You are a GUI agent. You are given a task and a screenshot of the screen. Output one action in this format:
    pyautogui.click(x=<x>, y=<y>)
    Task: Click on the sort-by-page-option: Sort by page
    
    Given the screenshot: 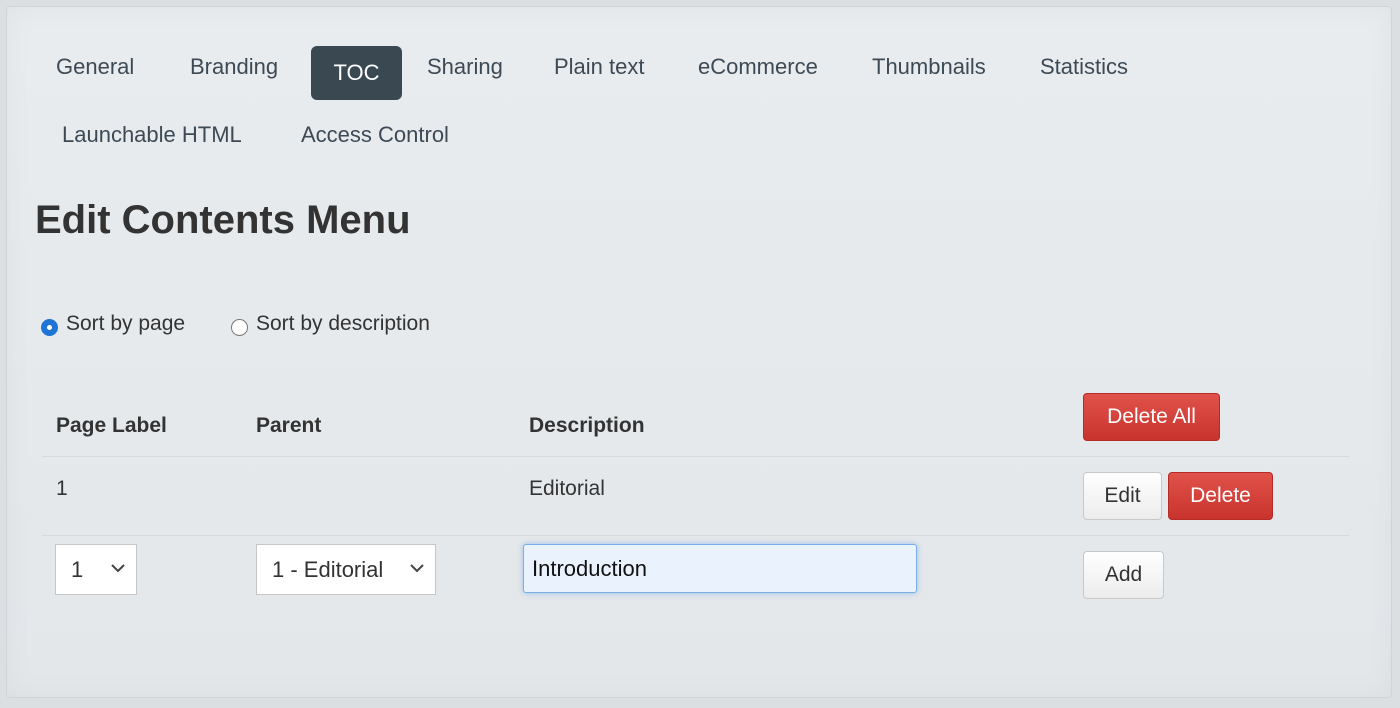 What is the action you would take?
    pyautogui.click(x=113, y=324)
    